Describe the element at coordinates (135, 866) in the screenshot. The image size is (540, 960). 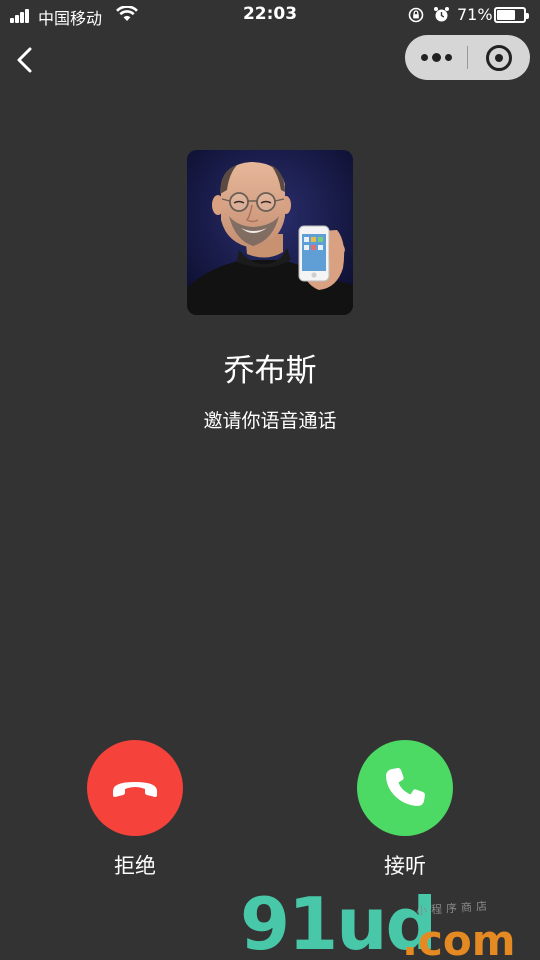
I see `decline-label: 拒绝` at that location.